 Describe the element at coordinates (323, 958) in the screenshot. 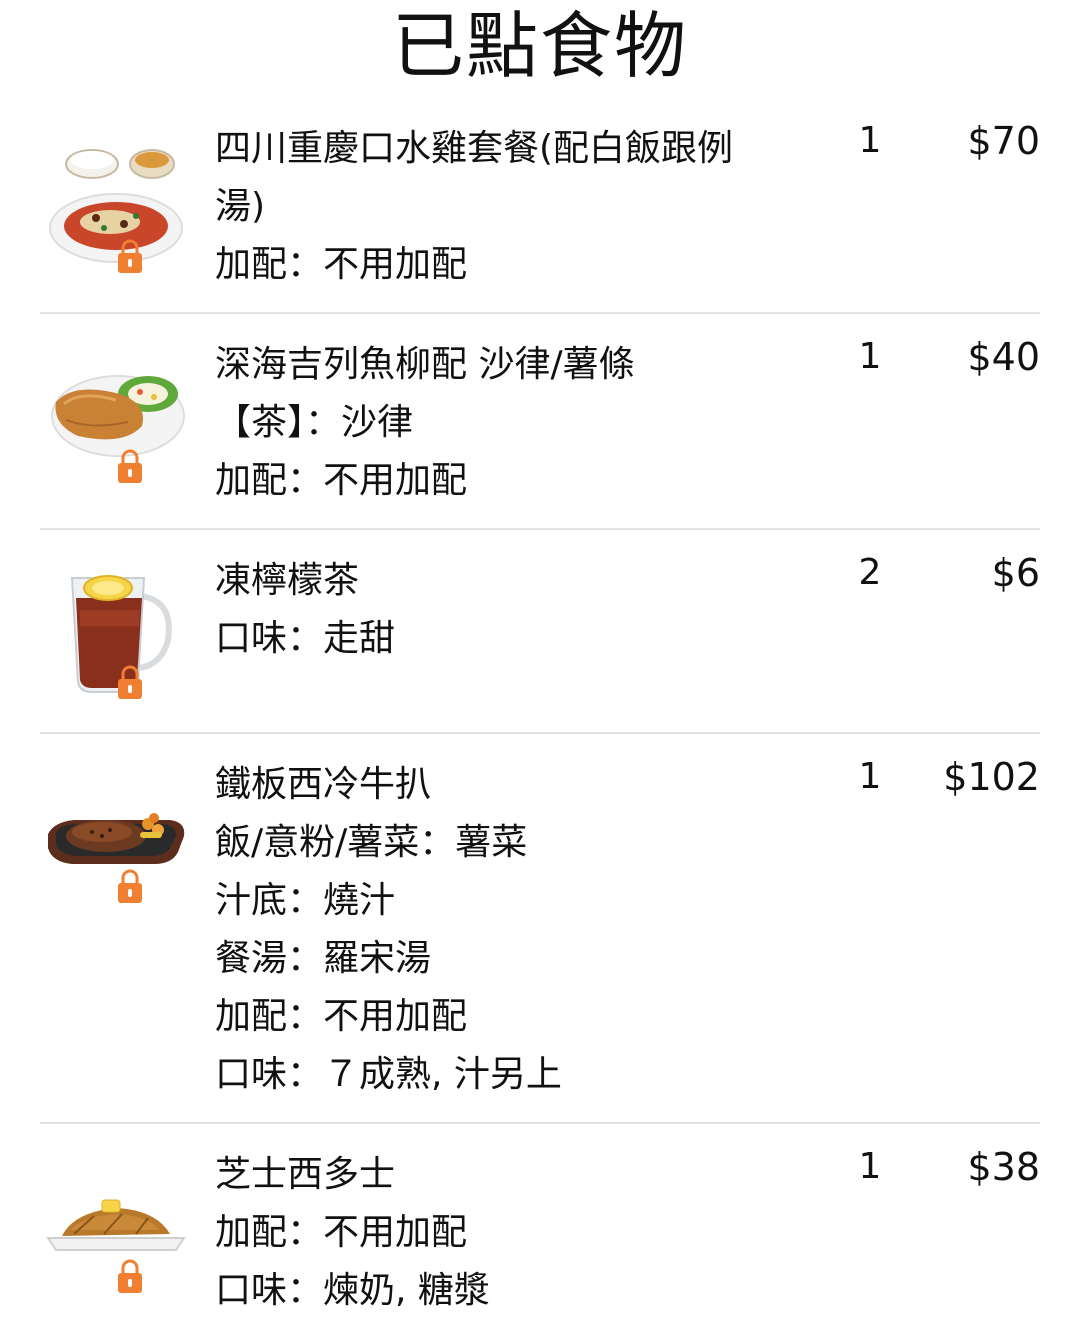

I see `item-option: 餐湯：羅宋湯` at that location.